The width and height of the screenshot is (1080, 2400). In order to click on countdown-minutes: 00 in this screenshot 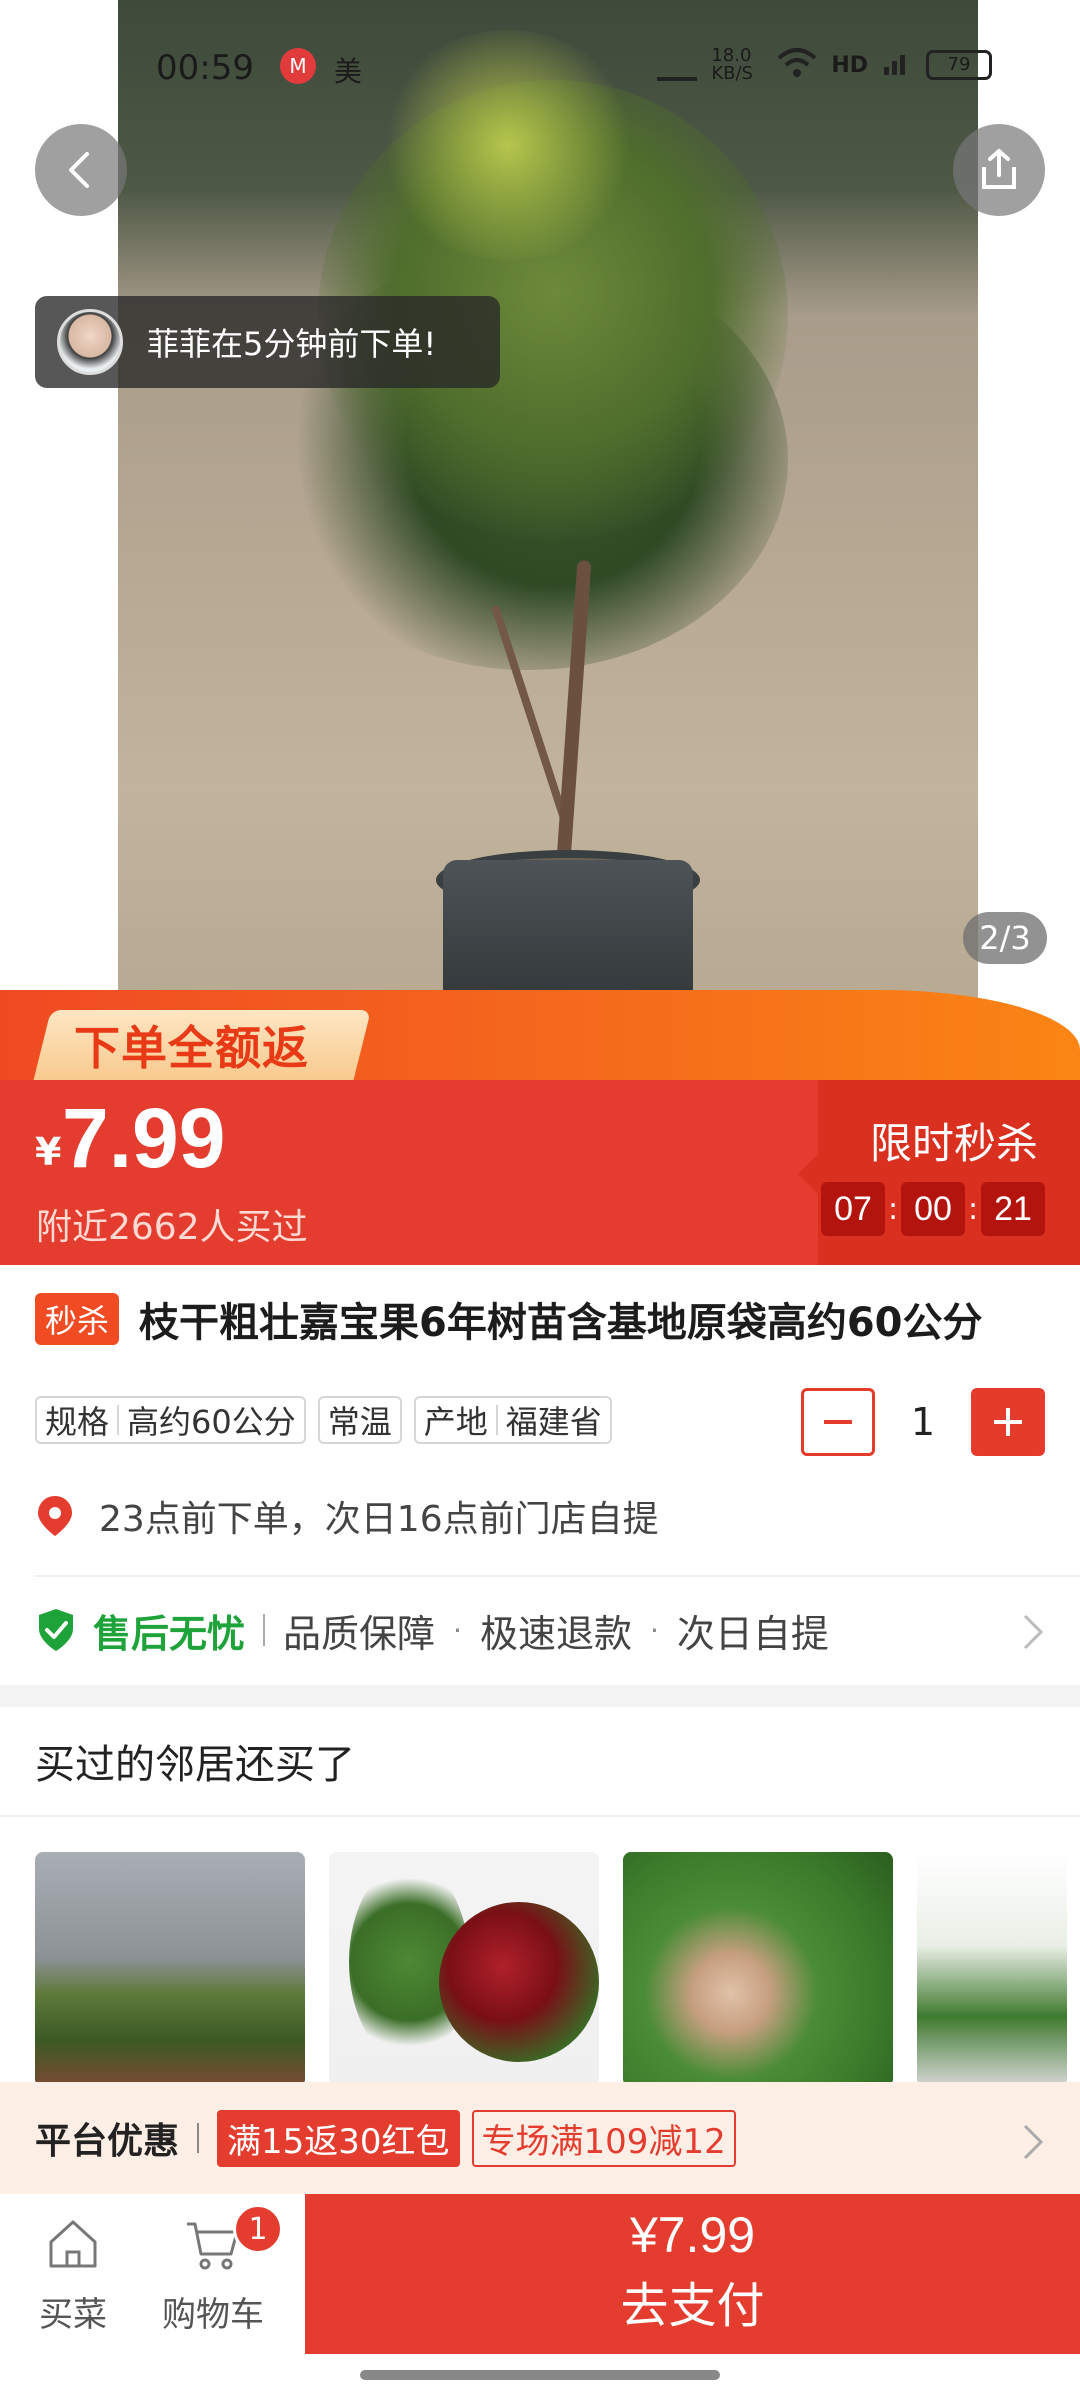, I will do `click(933, 1209)`.